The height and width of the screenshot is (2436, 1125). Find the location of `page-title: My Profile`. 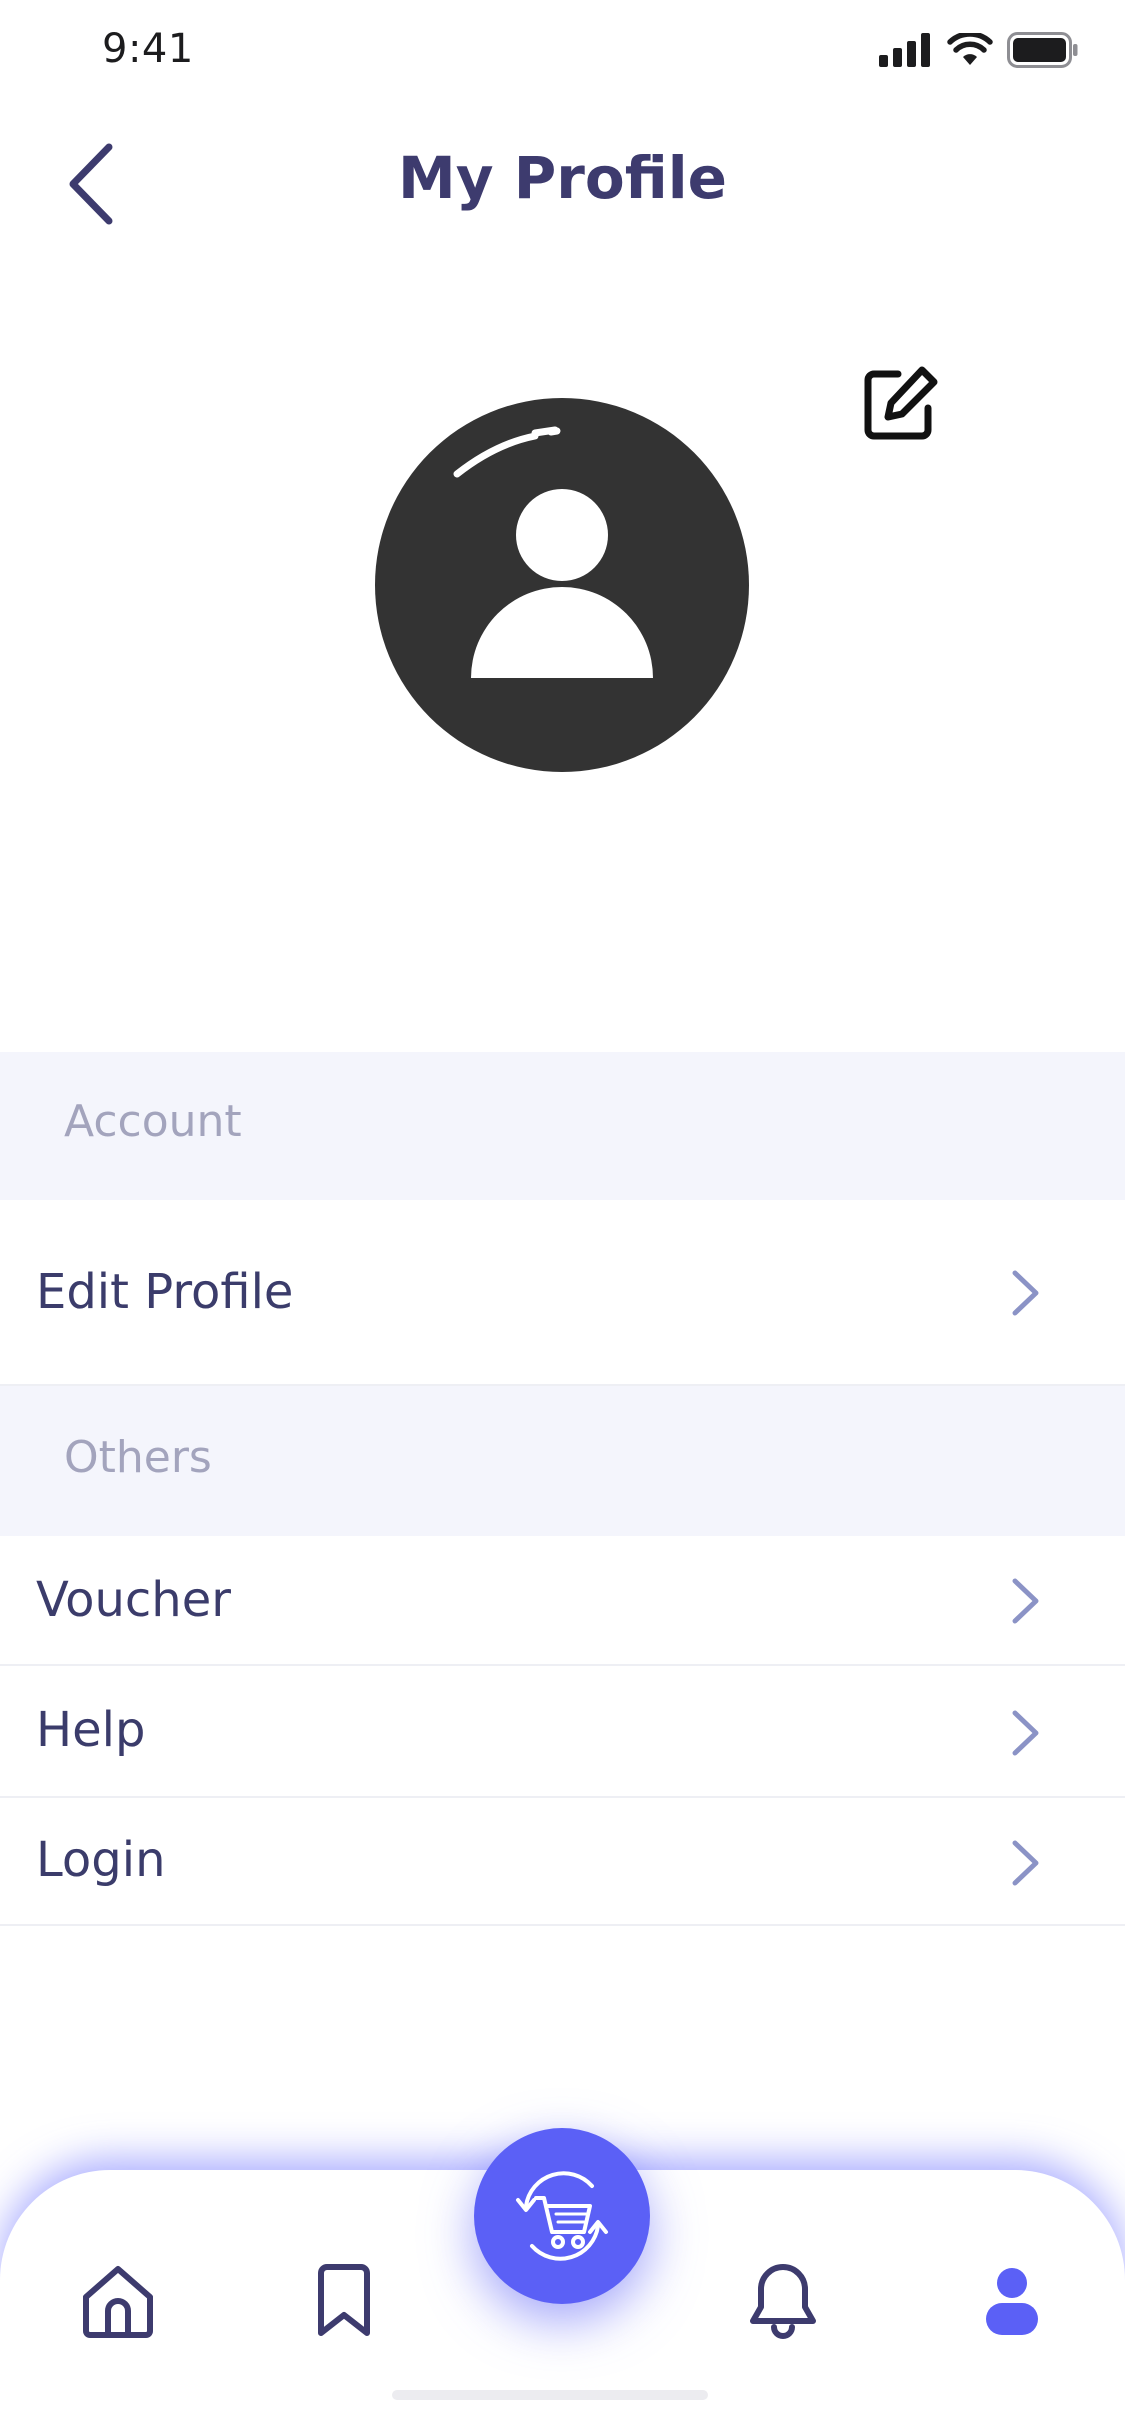

page-title: My Profile is located at coordinates (562, 178).